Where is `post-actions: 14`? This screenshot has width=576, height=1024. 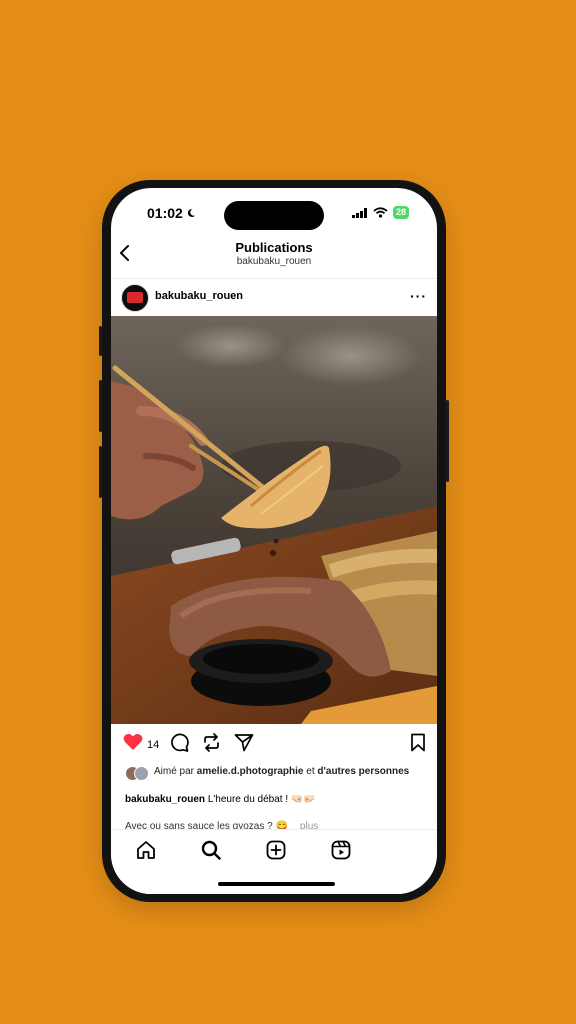
post-actions: 14 is located at coordinates (274, 745).